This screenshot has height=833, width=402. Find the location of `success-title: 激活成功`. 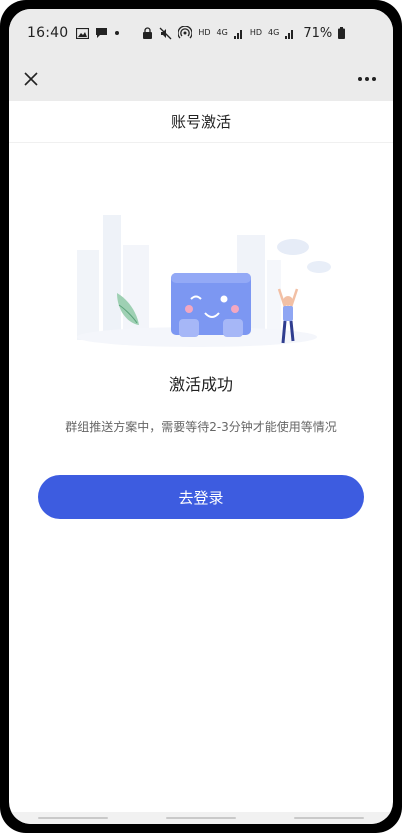

success-title: 激活成功 is located at coordinates (200, 384).